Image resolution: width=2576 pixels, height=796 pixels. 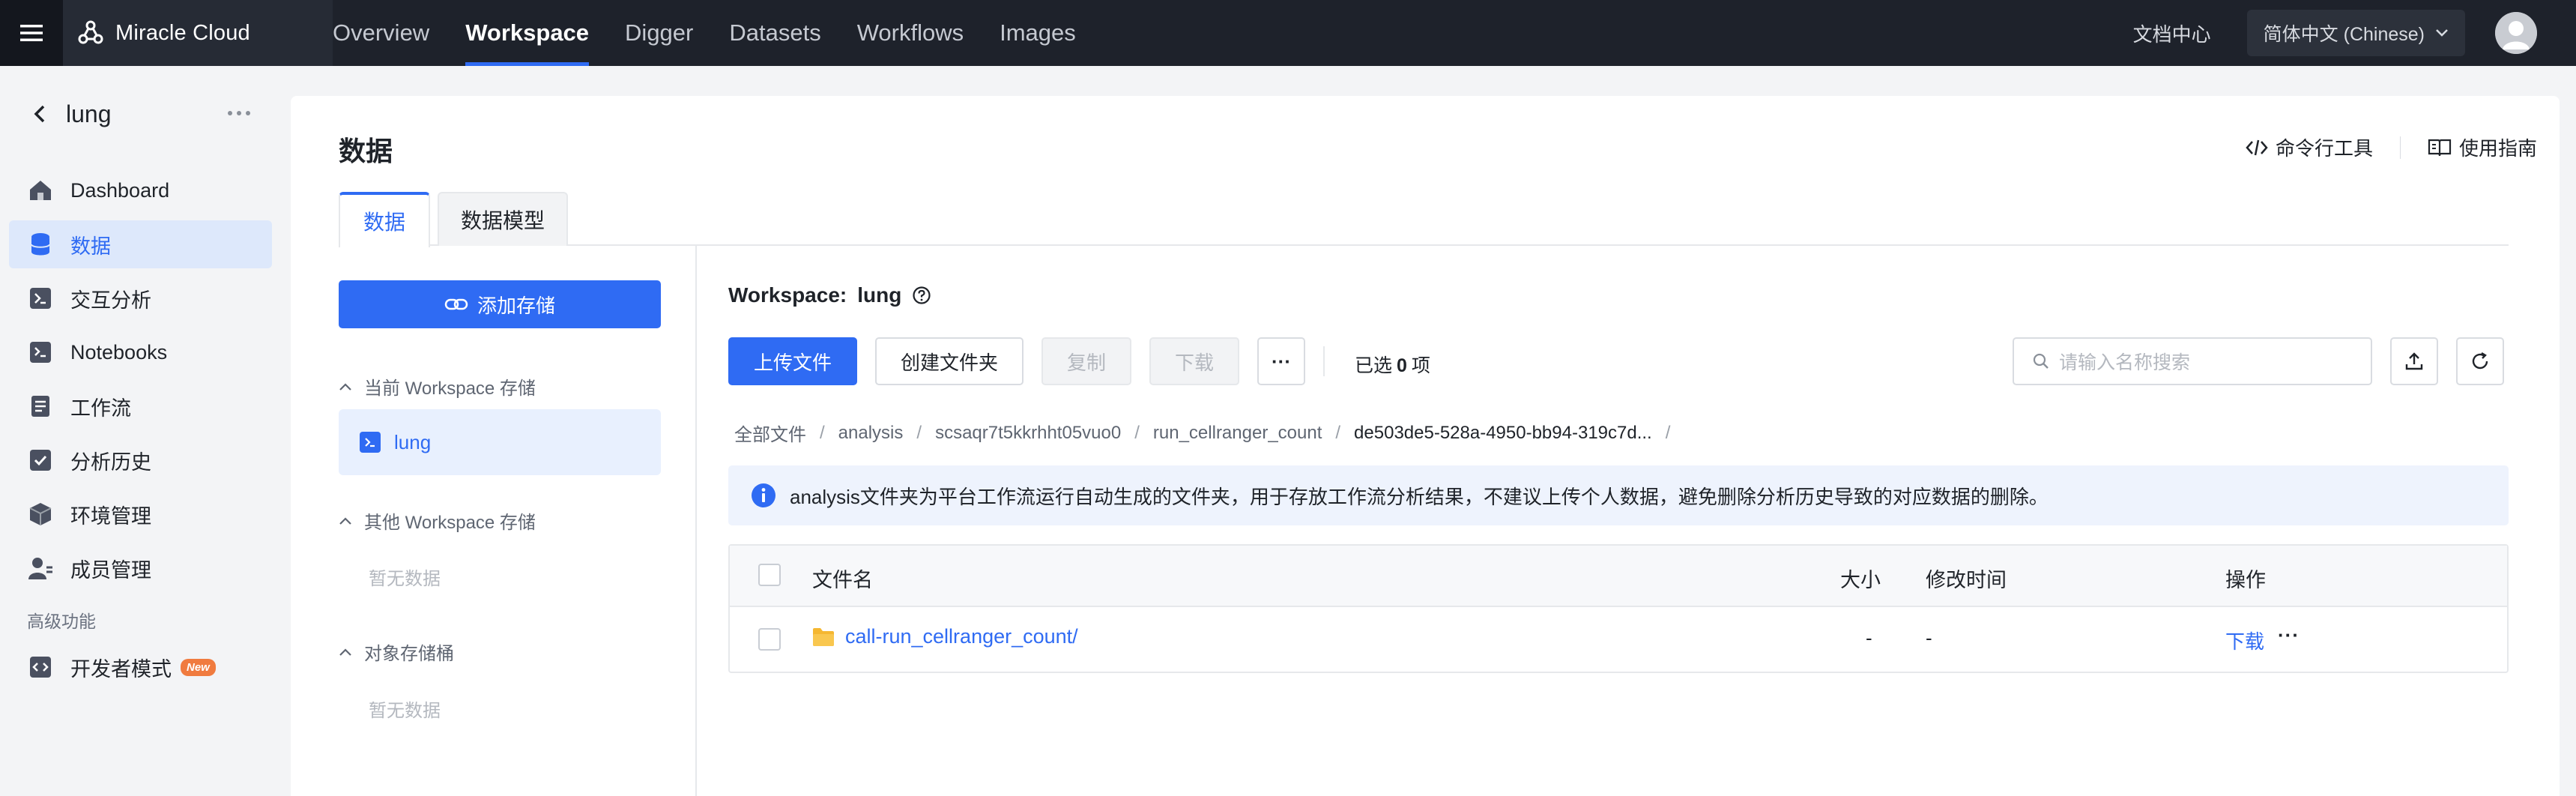 I want to click on sidebar-item-workflow: 工作流, so click(x=140, y=406).